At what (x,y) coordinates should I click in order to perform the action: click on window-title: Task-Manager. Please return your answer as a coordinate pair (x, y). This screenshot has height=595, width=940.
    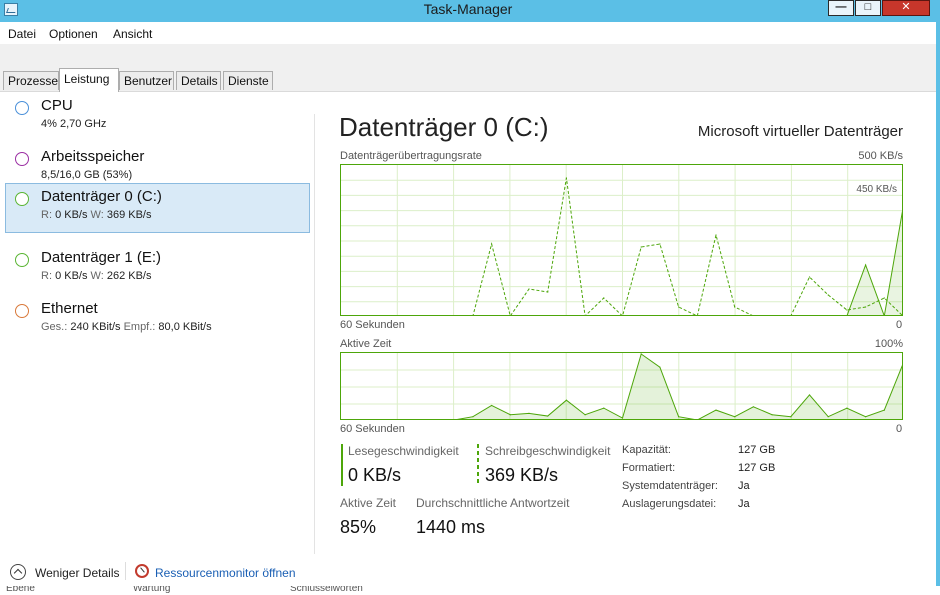
    Looking at the image, I should click on (468, 9).